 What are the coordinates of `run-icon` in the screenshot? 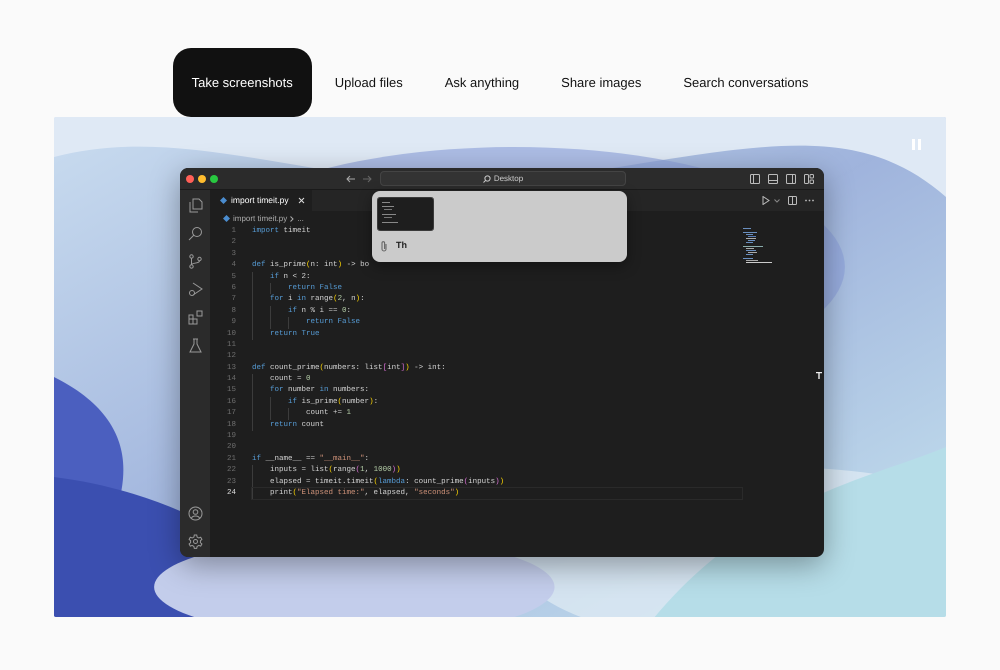 It's located at (766, 200).